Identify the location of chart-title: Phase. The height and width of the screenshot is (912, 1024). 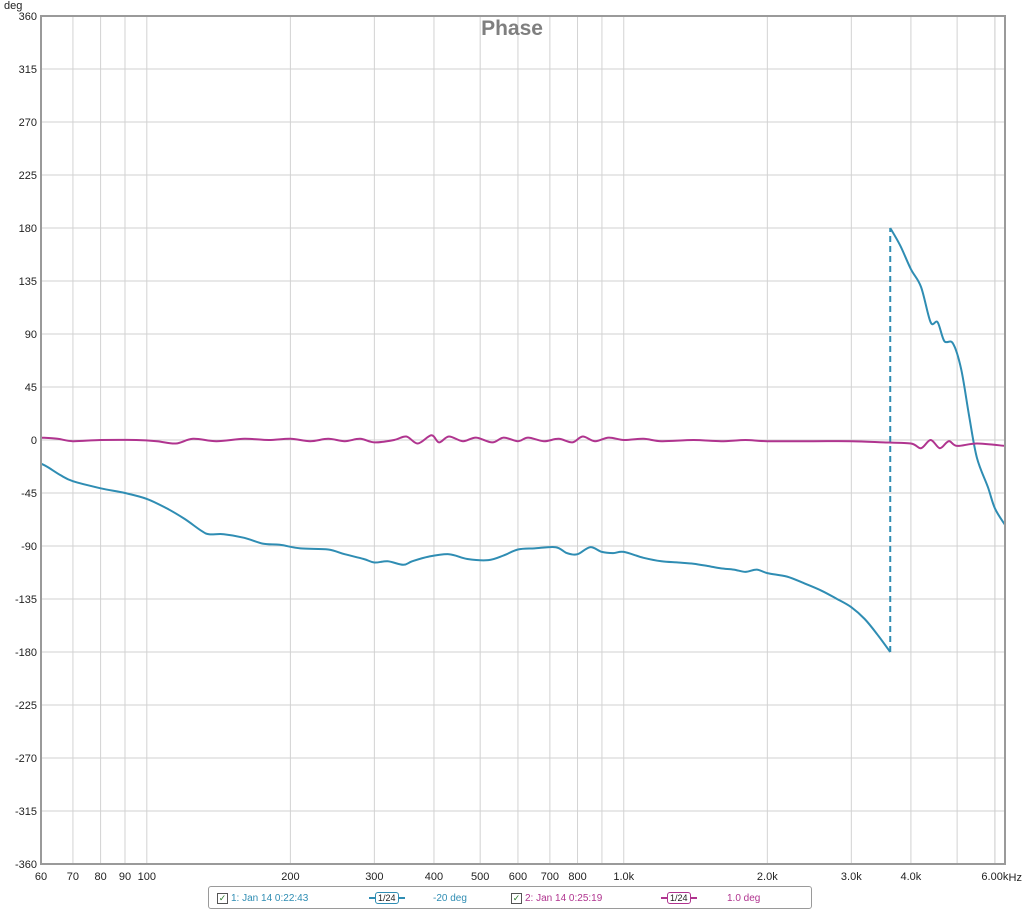
(512, 28).